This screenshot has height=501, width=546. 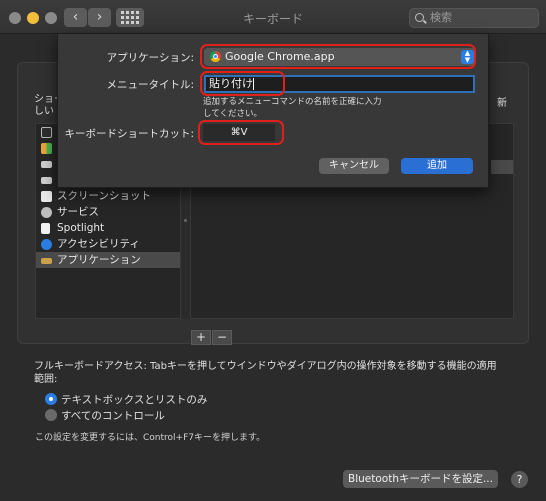 What do you see at coordinates (474, 18) in the screenshot?
I see `search-field: 検索` at bounding box center [474, 18].